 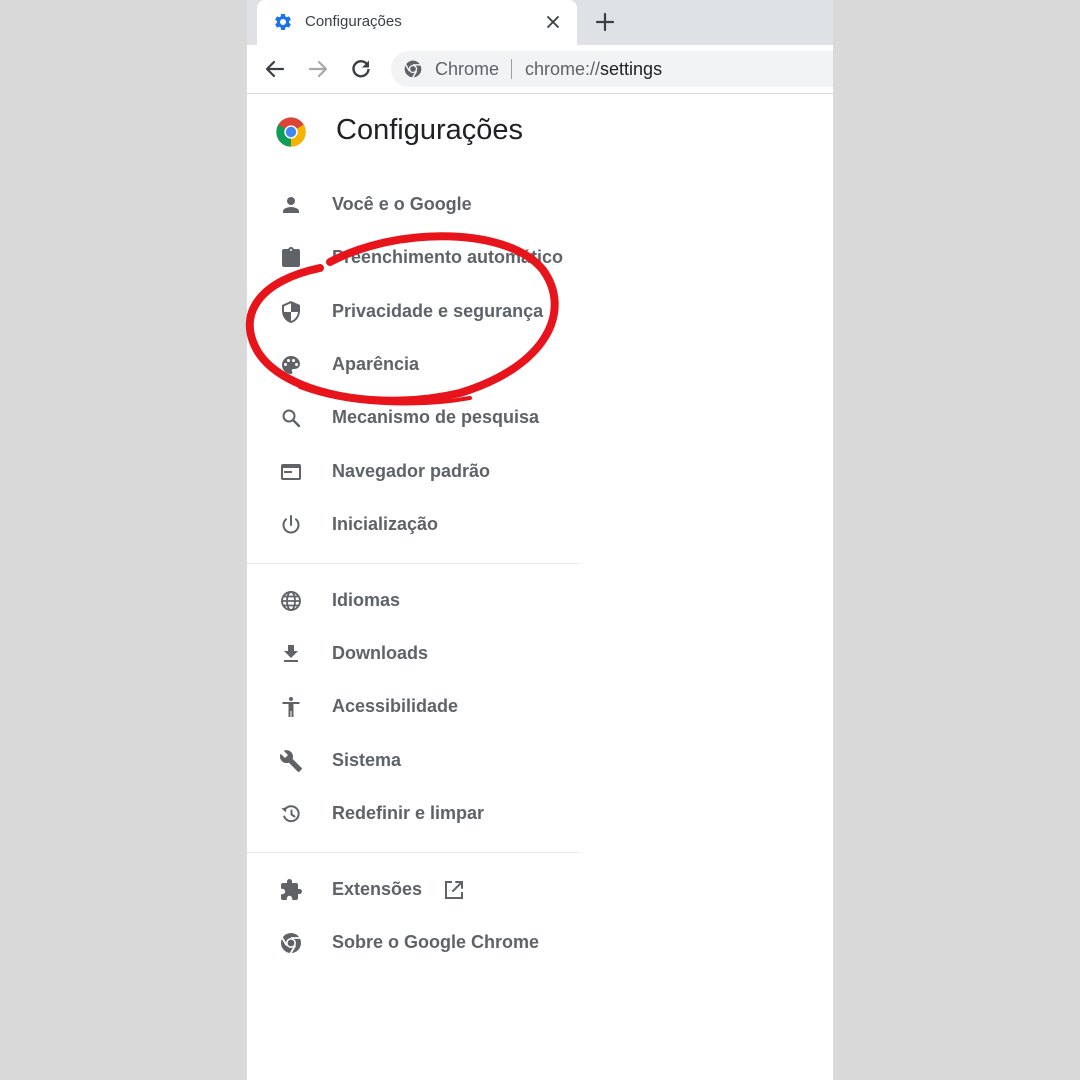 What do you see at coordinates (395, 706) in the screenshot?
I see `sidebar-item-label: Acessibilidade` at bounding box center [395, 706].